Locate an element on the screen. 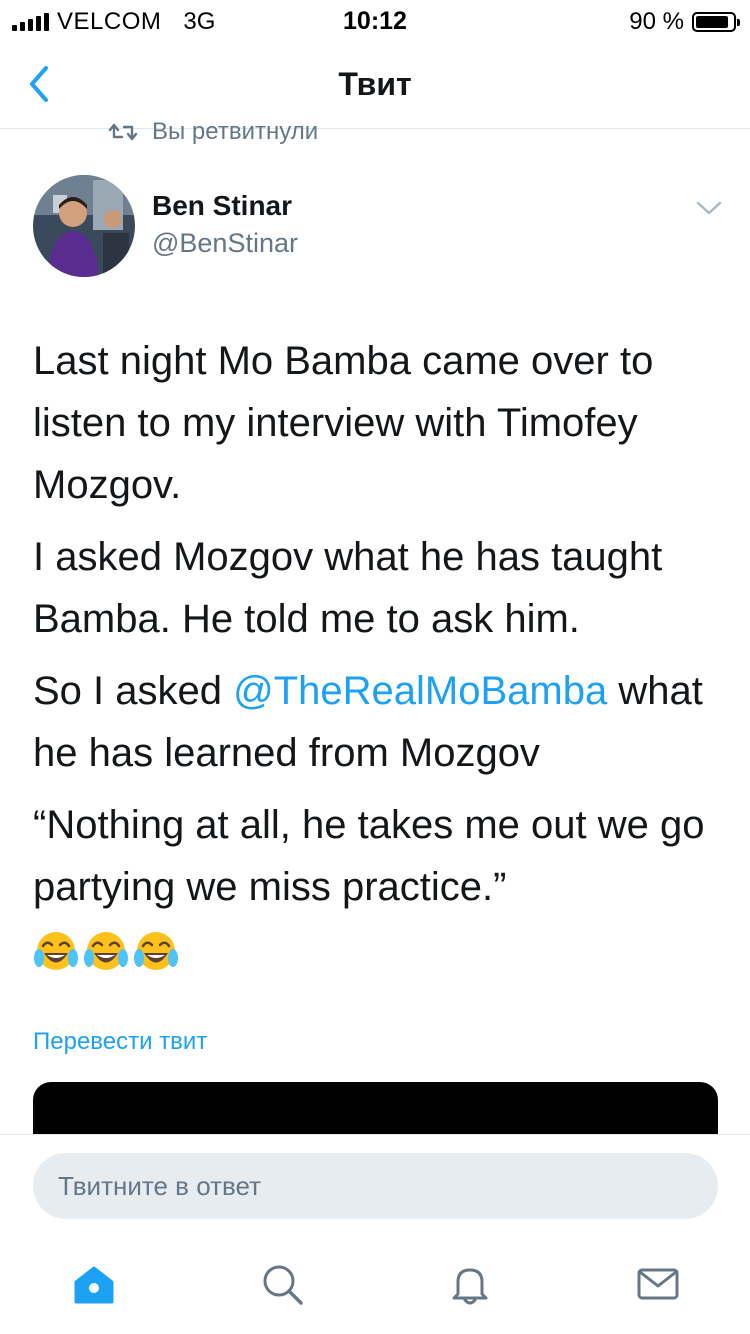  translate-tweet-link: Перевести твит is located at coordinates (120, 1042).